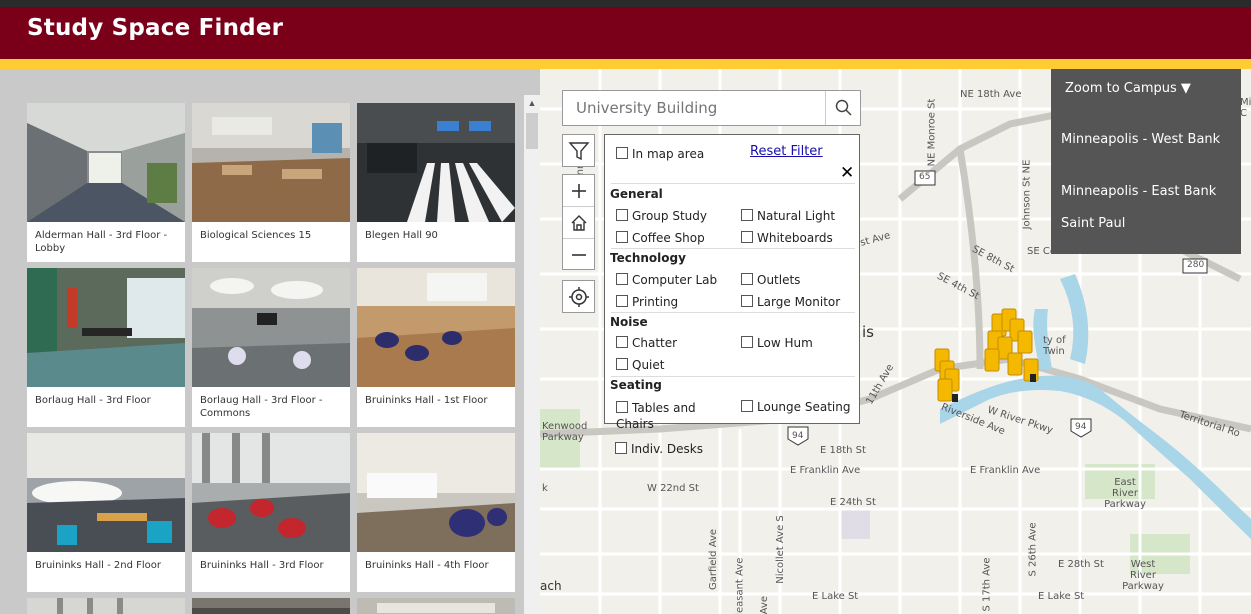 The height and width of the screenshot is (614, 1251). I want to click on campus-item-east-bank: Minneapolis - East Bank, so click(1150, 191).